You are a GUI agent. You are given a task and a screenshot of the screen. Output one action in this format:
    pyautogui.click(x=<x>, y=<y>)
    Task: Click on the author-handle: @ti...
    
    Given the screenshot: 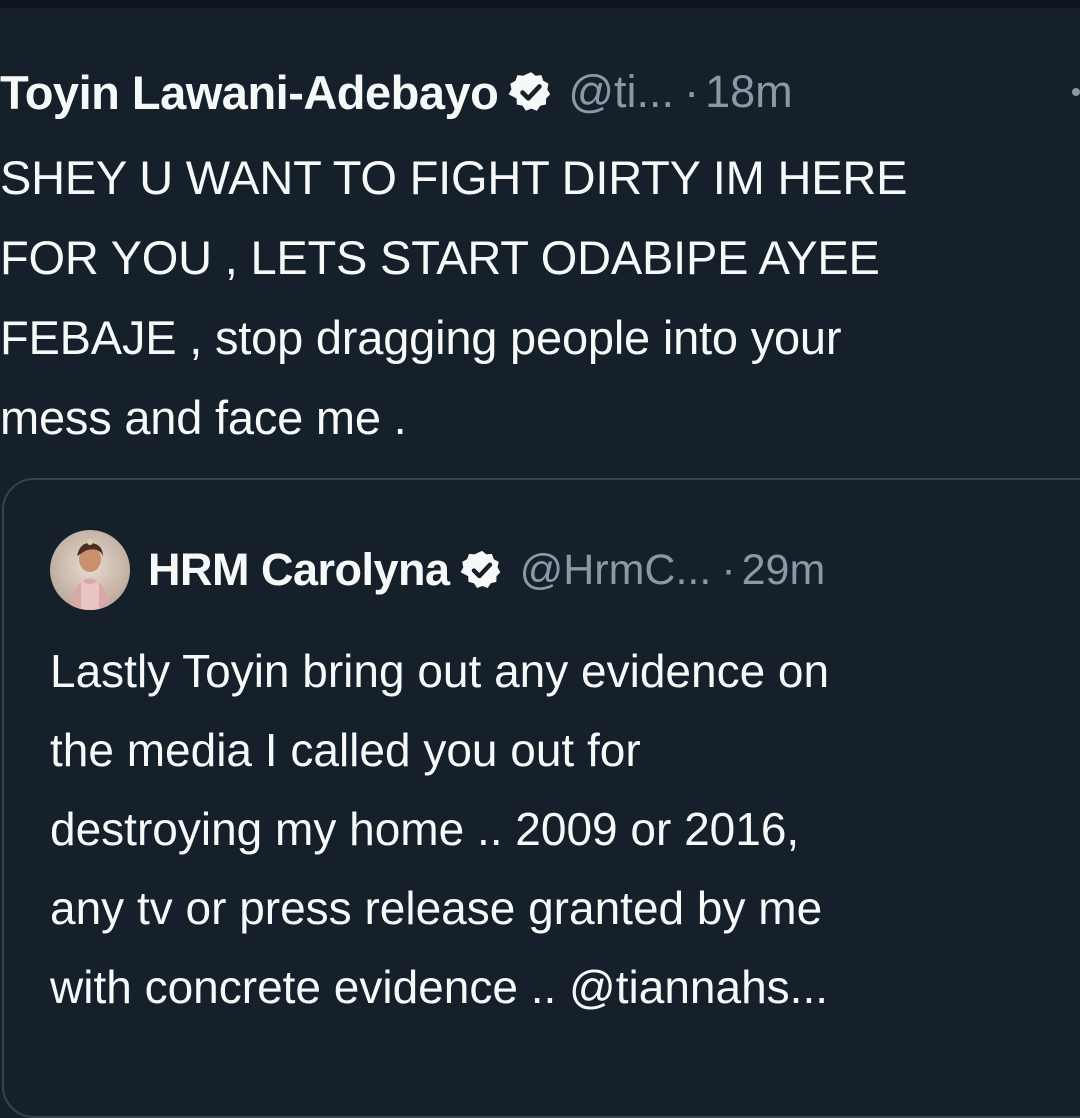 What is the action you would take?
    pyautogui.click(x=621, y=92)
    